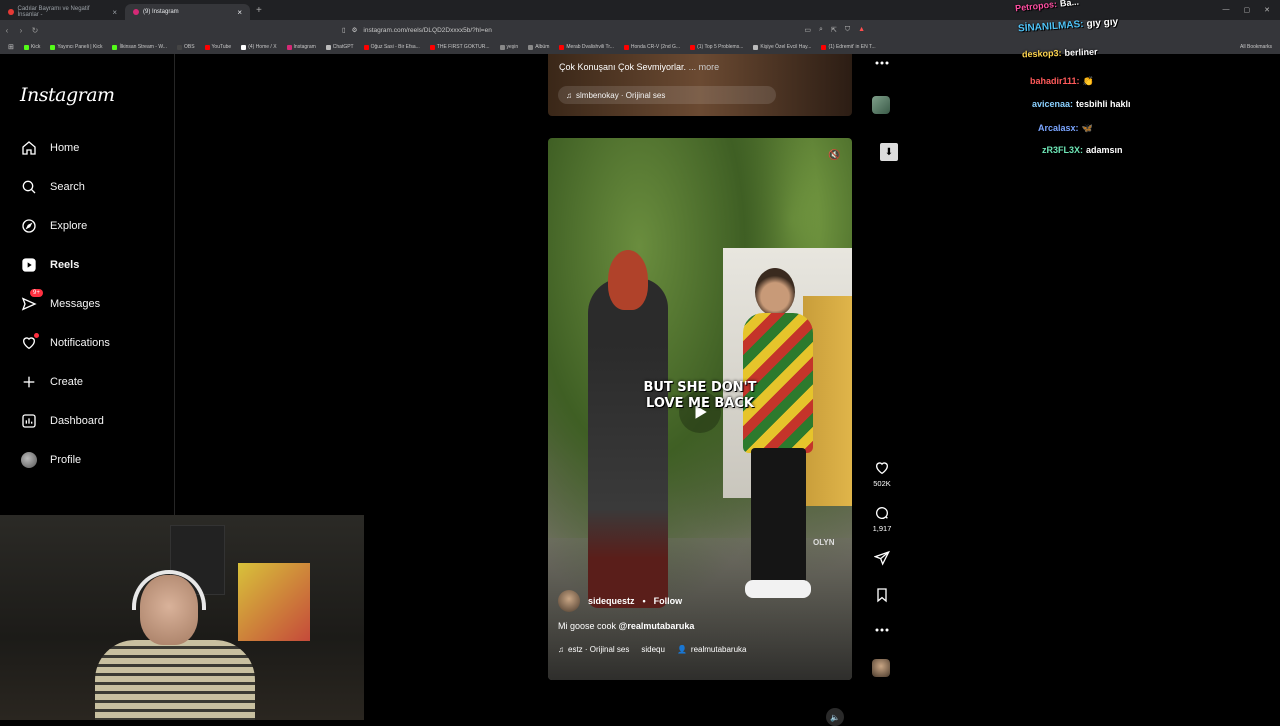 Image resolution: width=1280 pixels, height=726 pixels. I want to click on bookmark-item: Yayıncı Paneli | Kick, so click(76, 47).